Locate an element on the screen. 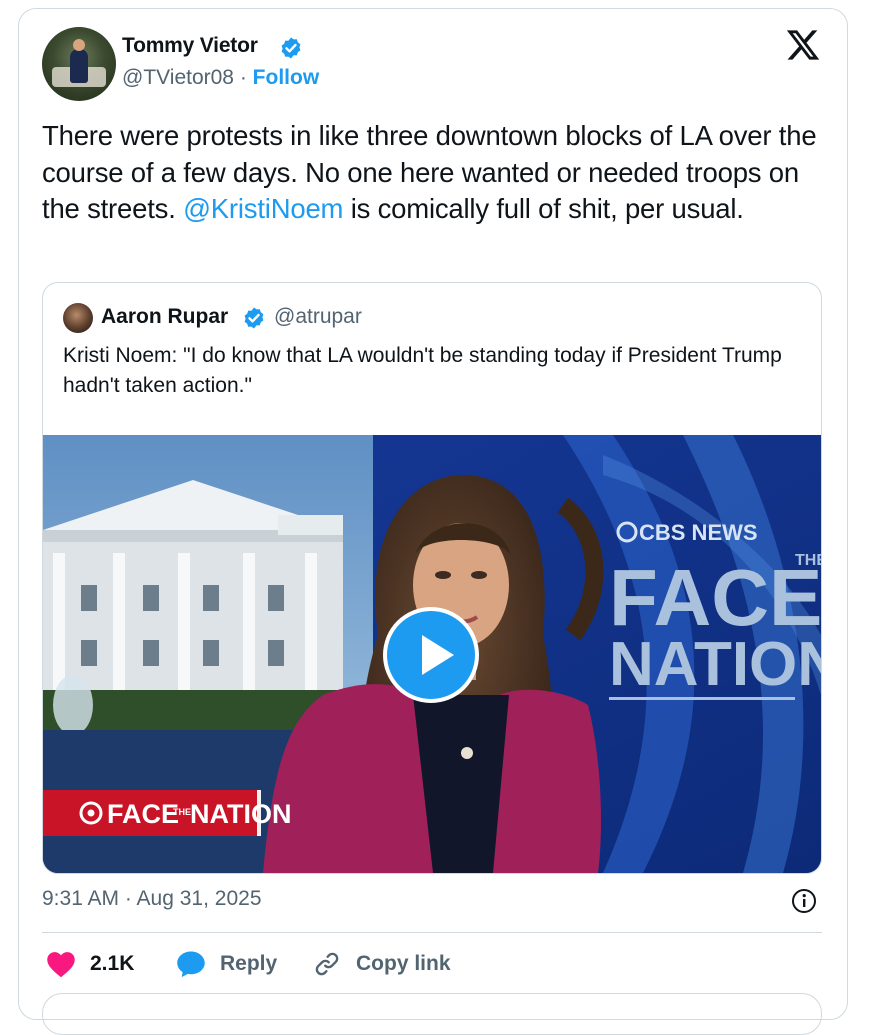 Image resolution: width=869 pixels, height=1035 pixels. link-icon is located at coordinates (327, 964).